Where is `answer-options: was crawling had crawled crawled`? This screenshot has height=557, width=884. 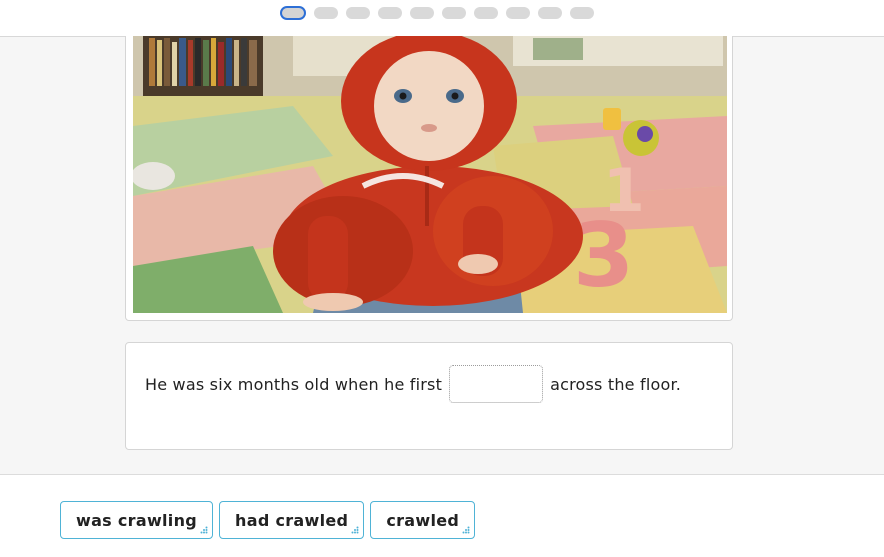 answer-options: was crawling had crawled crawled is located at coordinates (268, 520).